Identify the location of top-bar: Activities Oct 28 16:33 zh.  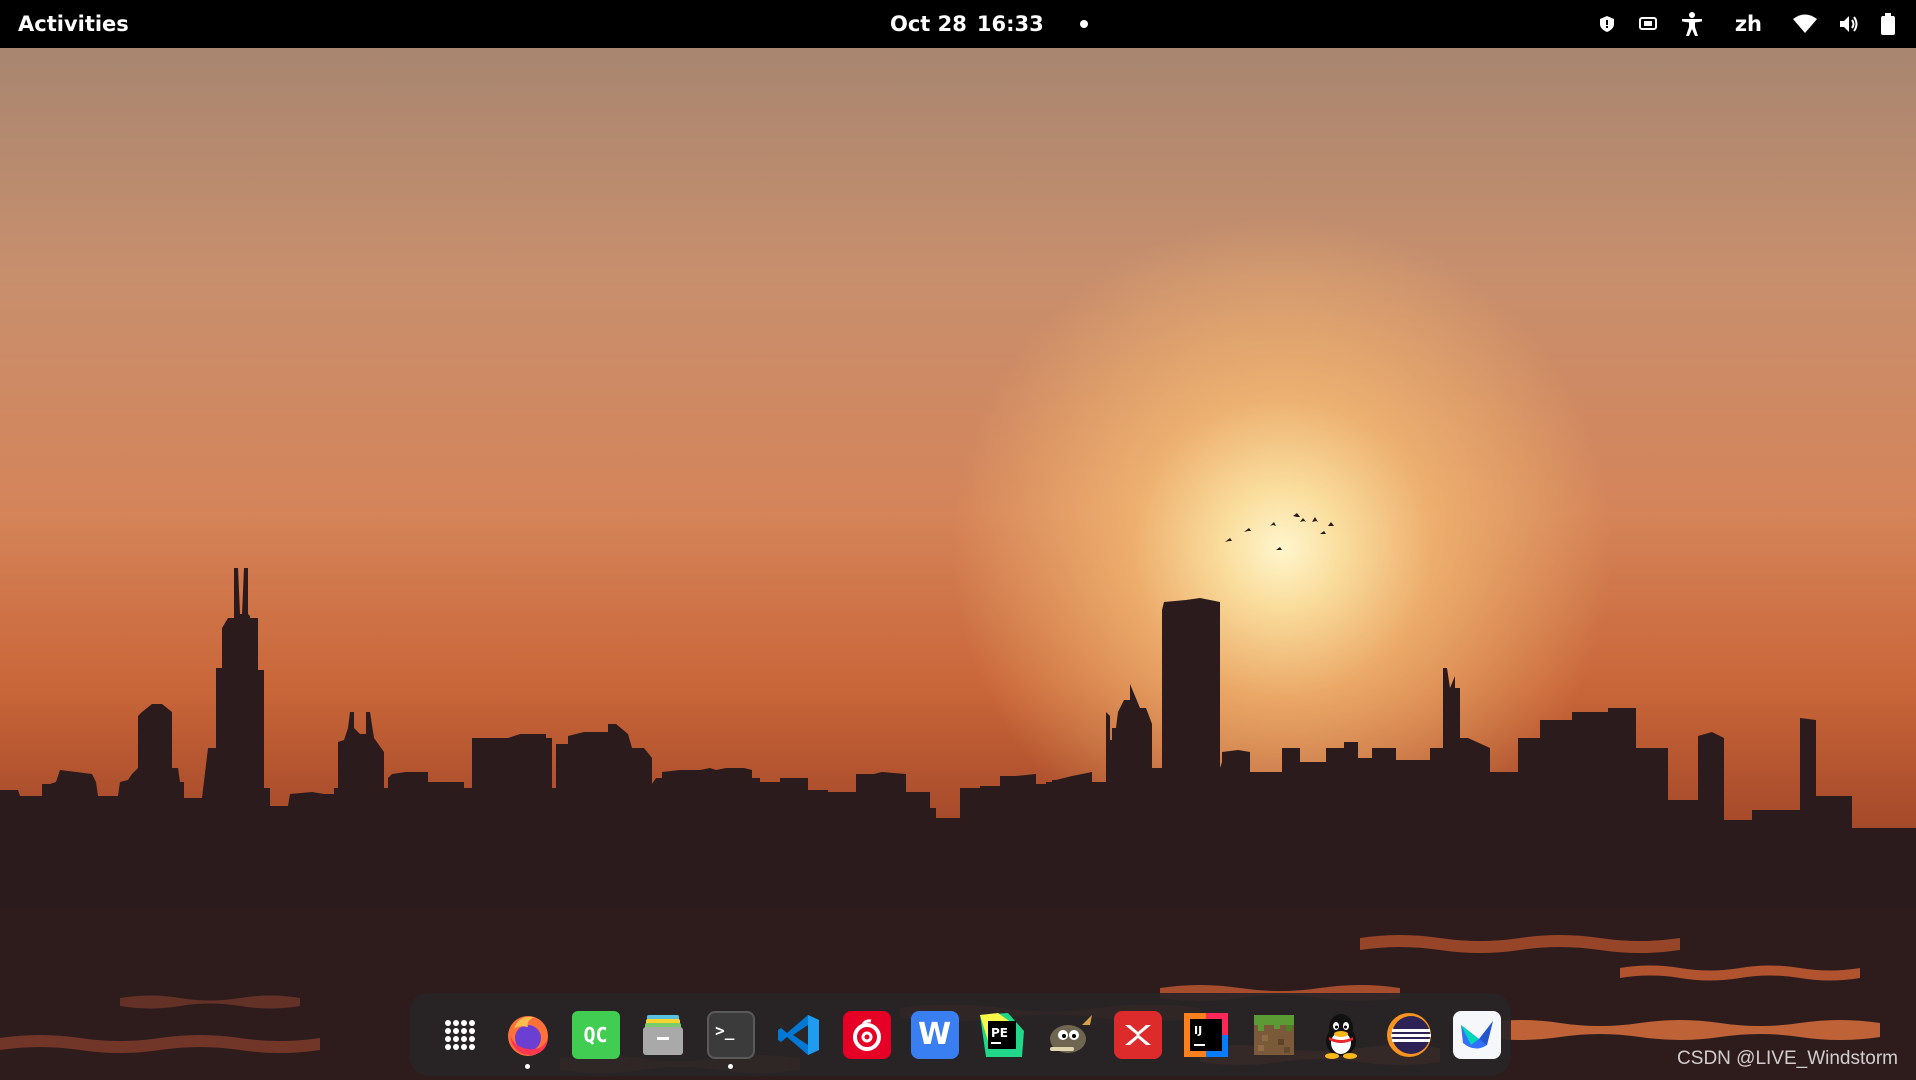
(958, 24).